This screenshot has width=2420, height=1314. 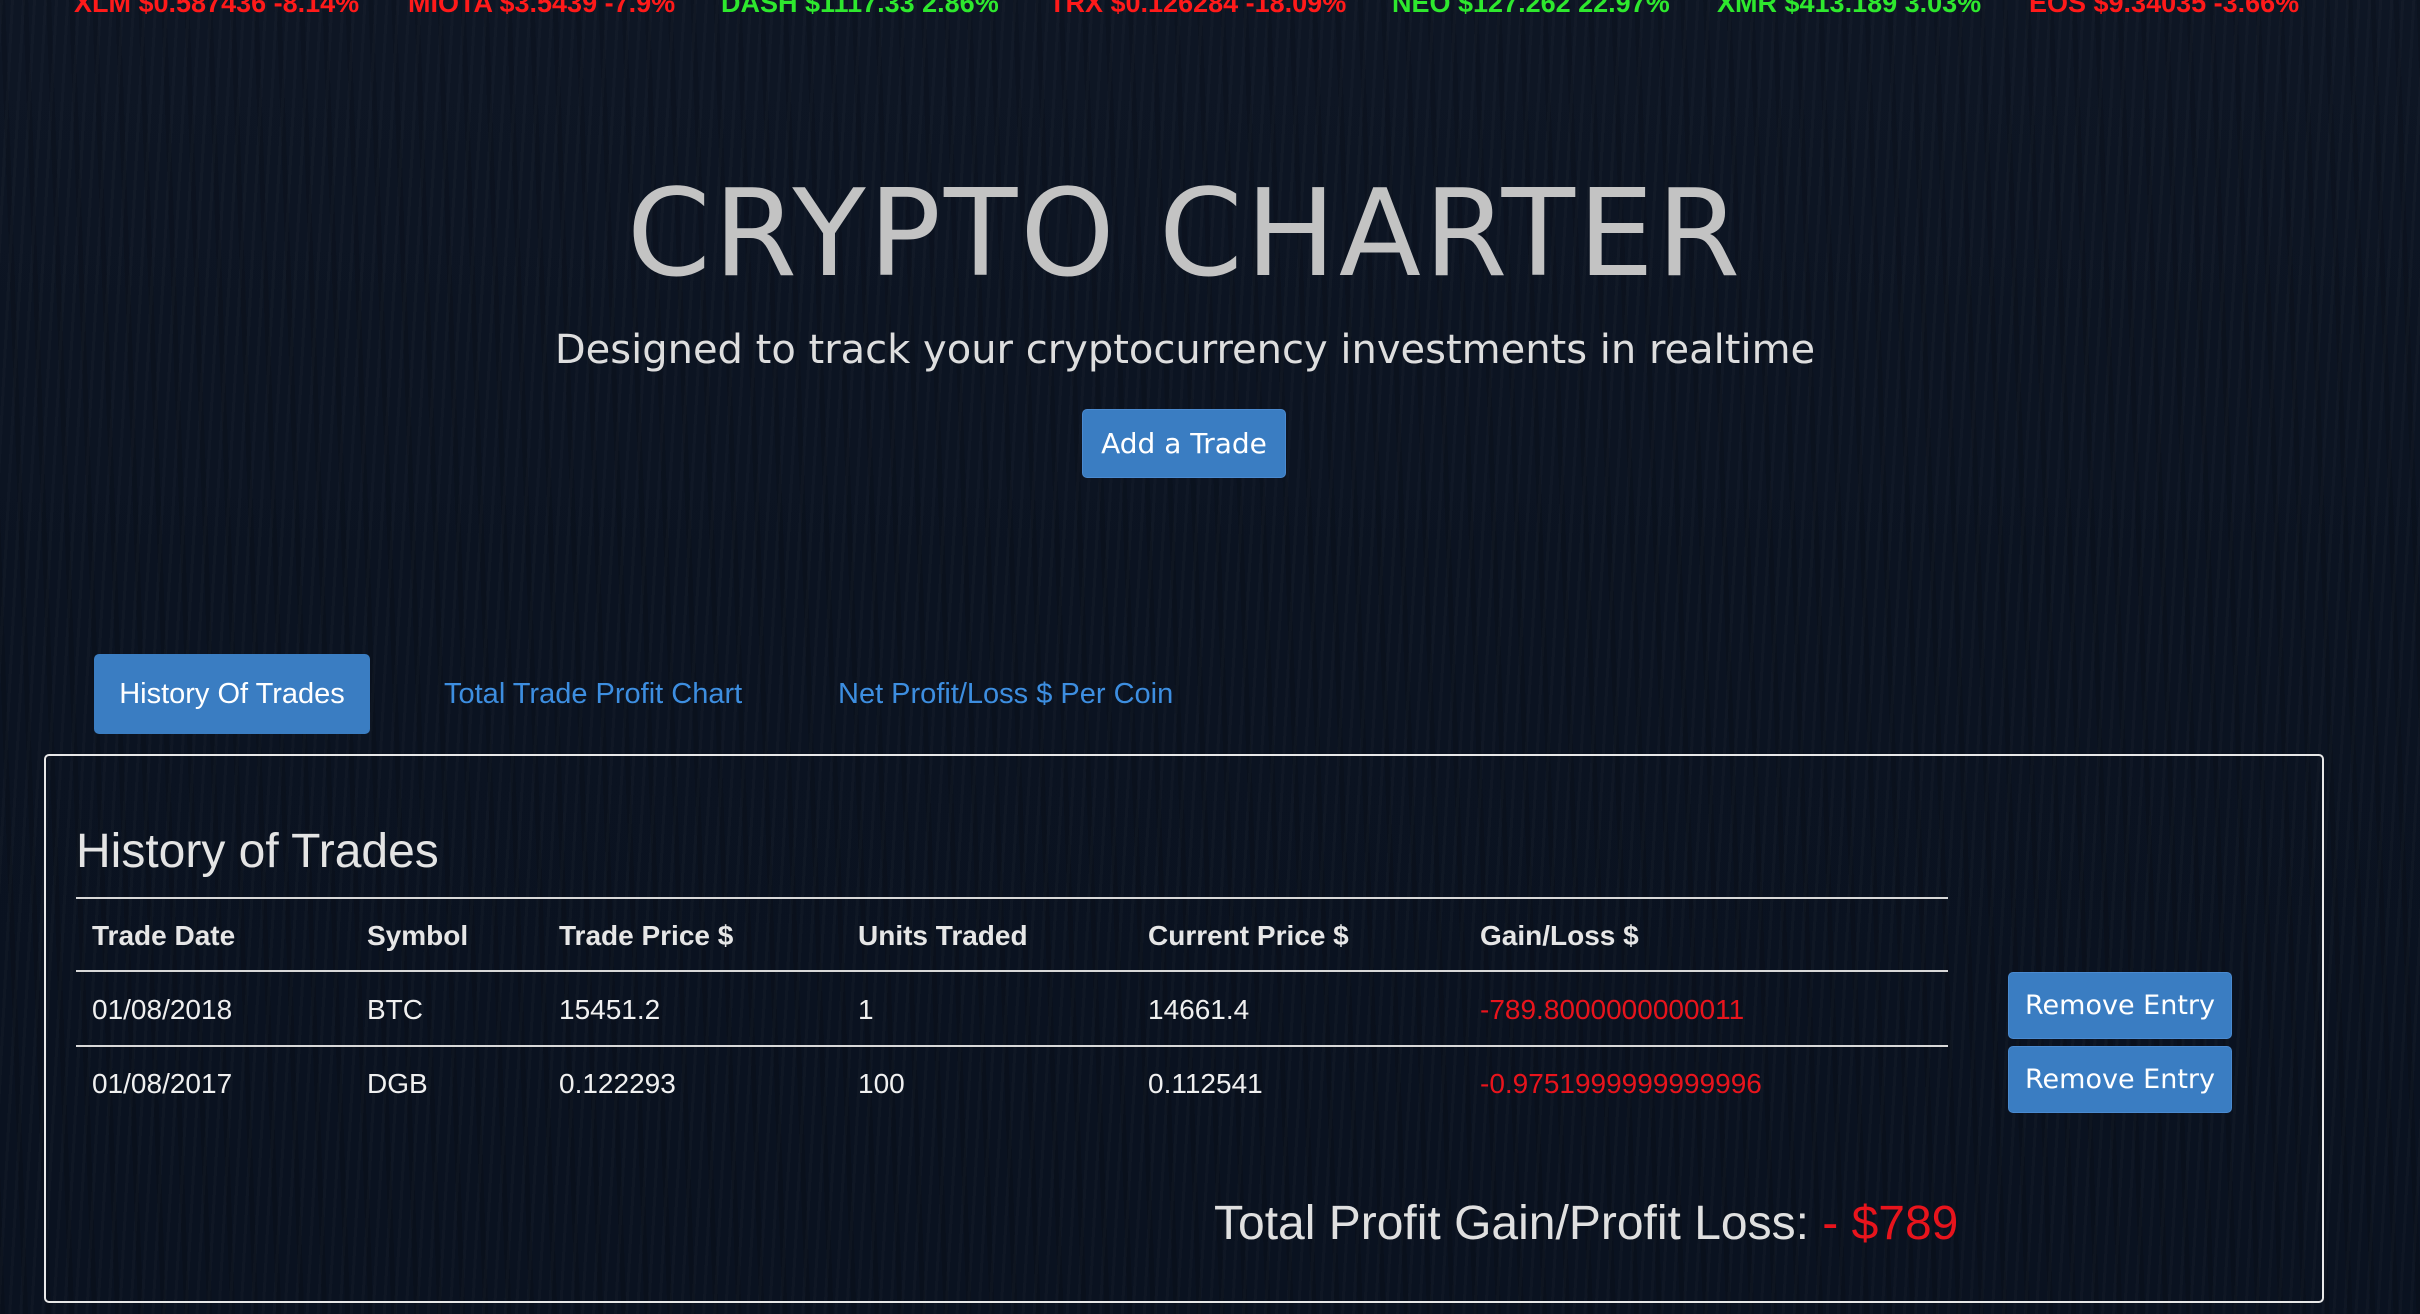 What do you see at coordinates (943, 935) in the screenshot?
I see `column-header-units-traded: Units Traded` at bounding box center [943, 935].